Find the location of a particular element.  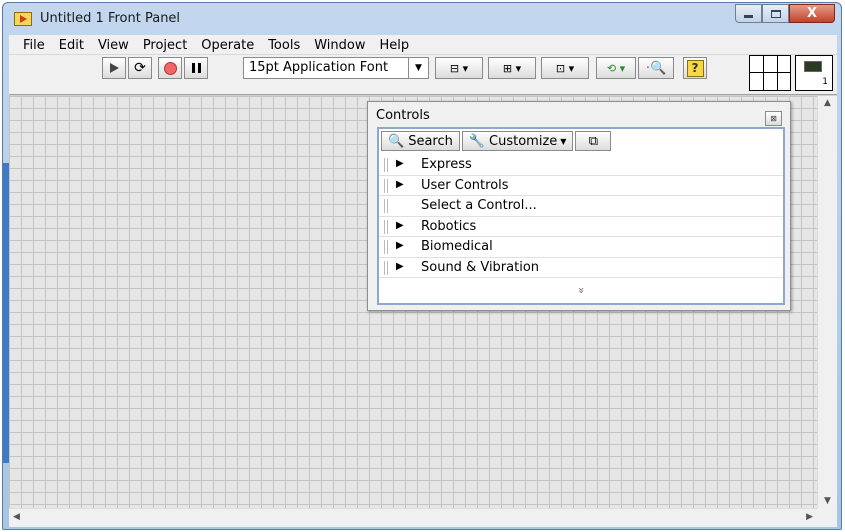

resize-objects-icon: ⊡ ▾ is located at coordinates (565, 68).